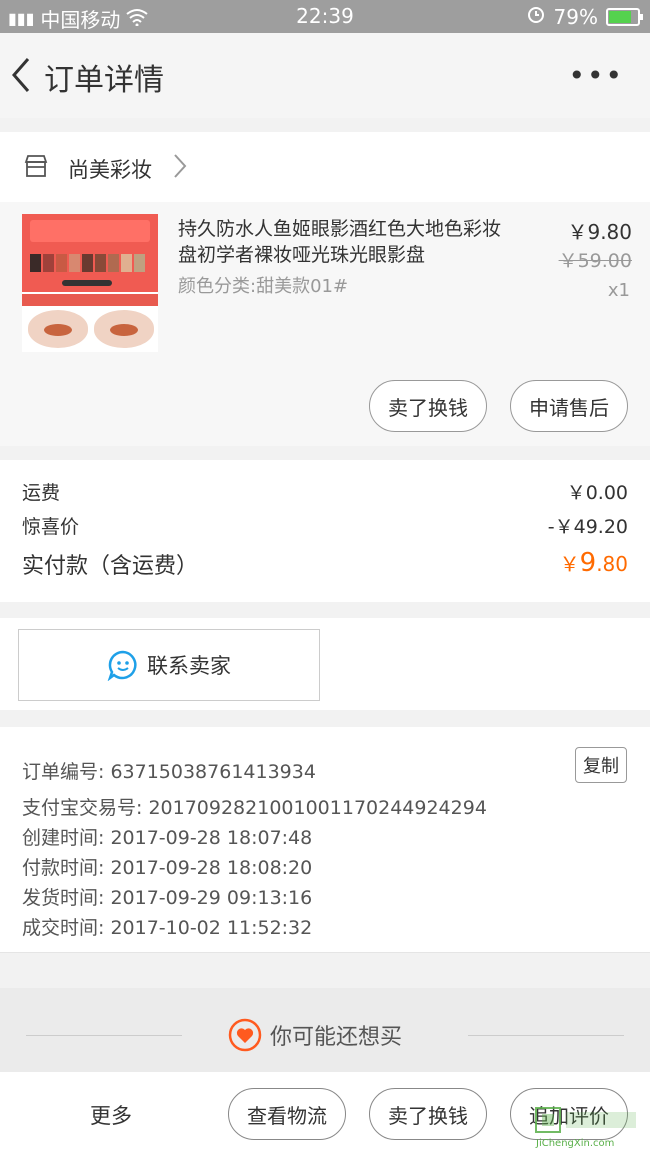 The height and width of the screenshot is (1155, 650). I want to click on completed-time: 成交时间: 2017-10-02 11:52:32, so click(167, 928).